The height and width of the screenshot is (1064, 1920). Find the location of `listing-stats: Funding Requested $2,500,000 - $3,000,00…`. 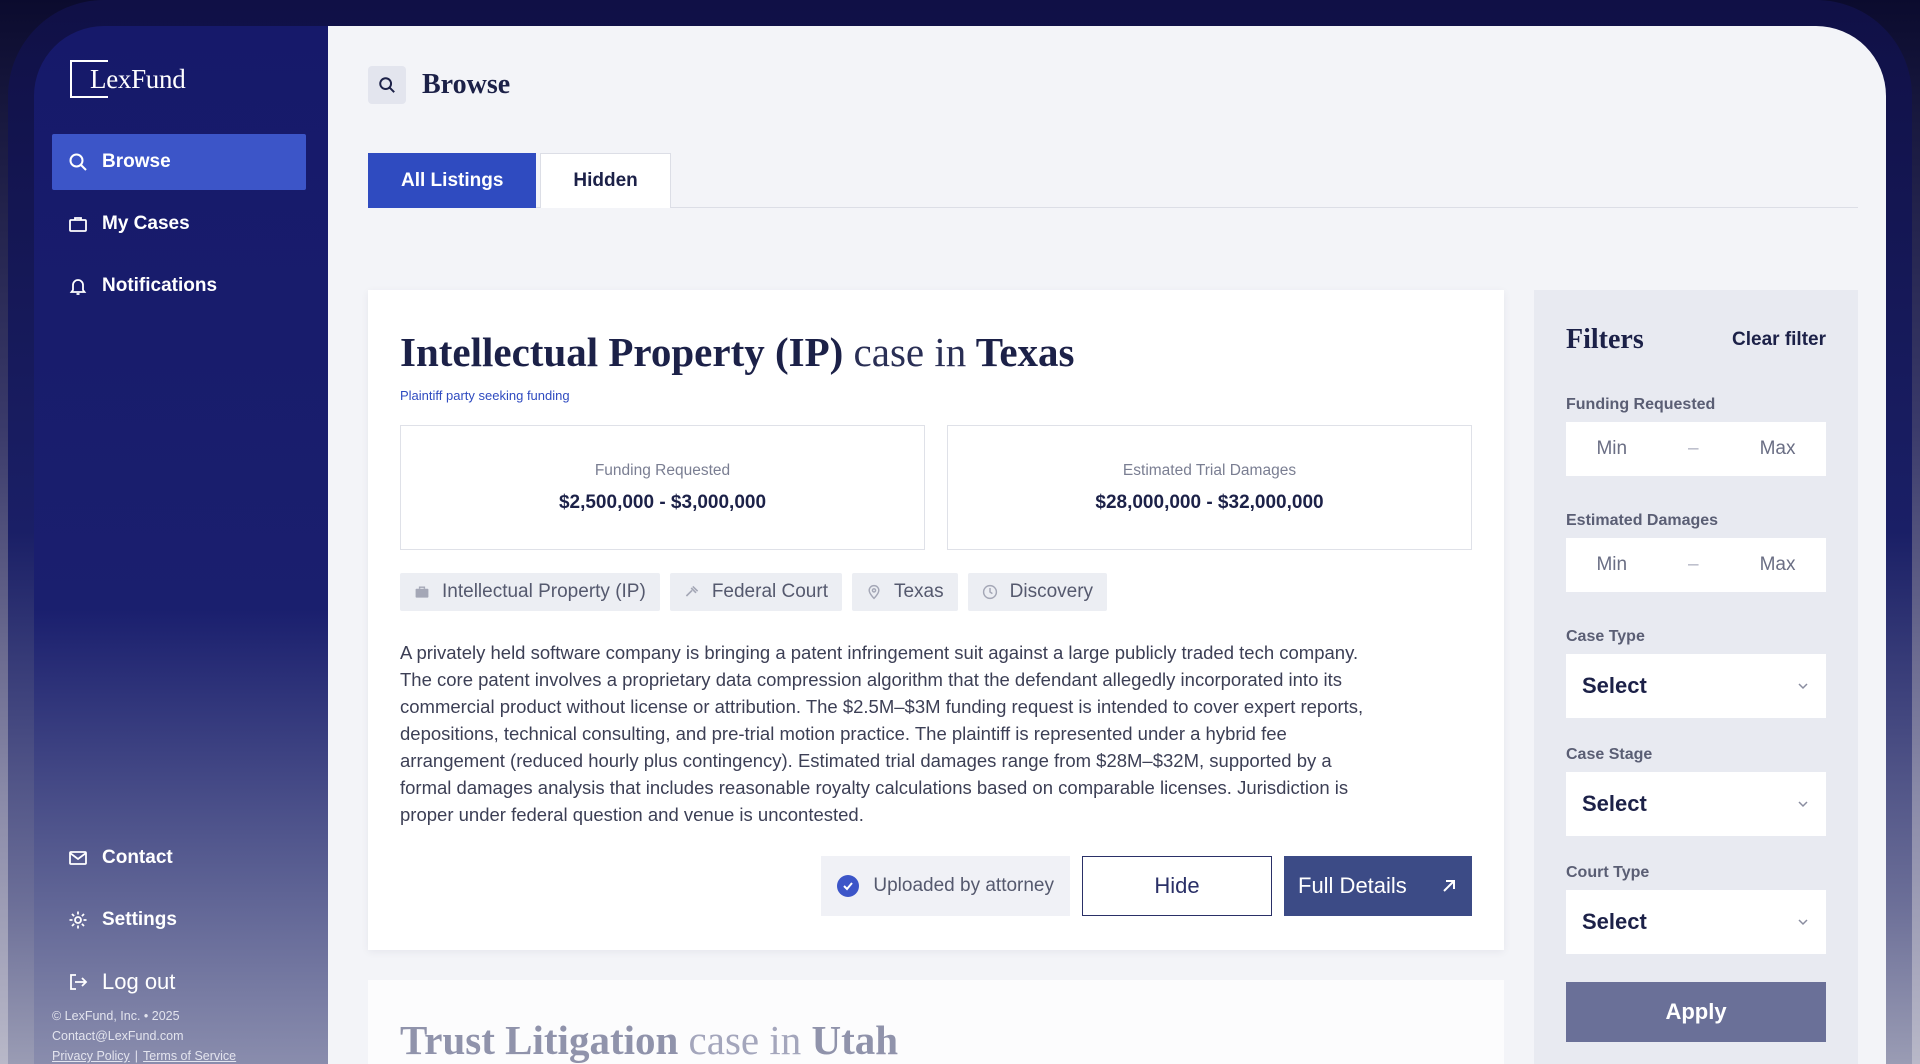

listing-stats: Funding Requested $2,500,000 - $3,000,00… is located at coordinates (936, 487).